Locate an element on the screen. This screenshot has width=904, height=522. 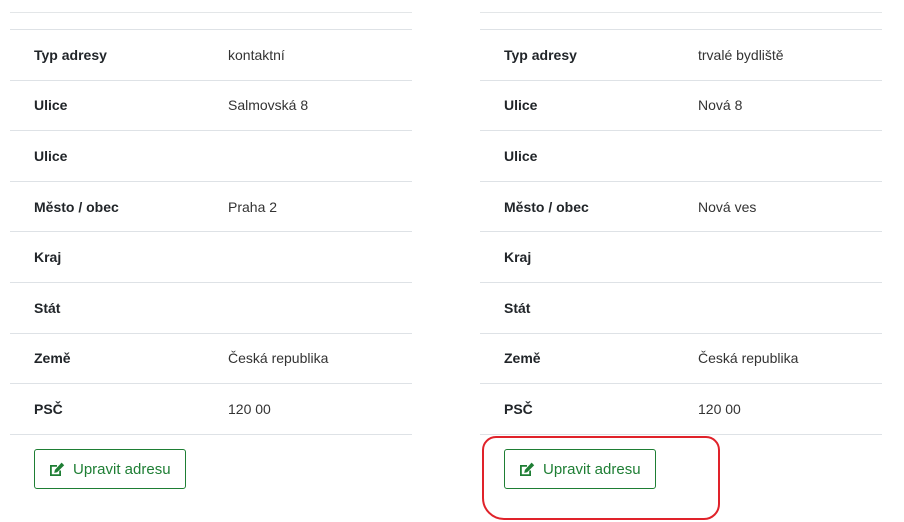
city-value: Nová ves is located at coordinates (790, 207).